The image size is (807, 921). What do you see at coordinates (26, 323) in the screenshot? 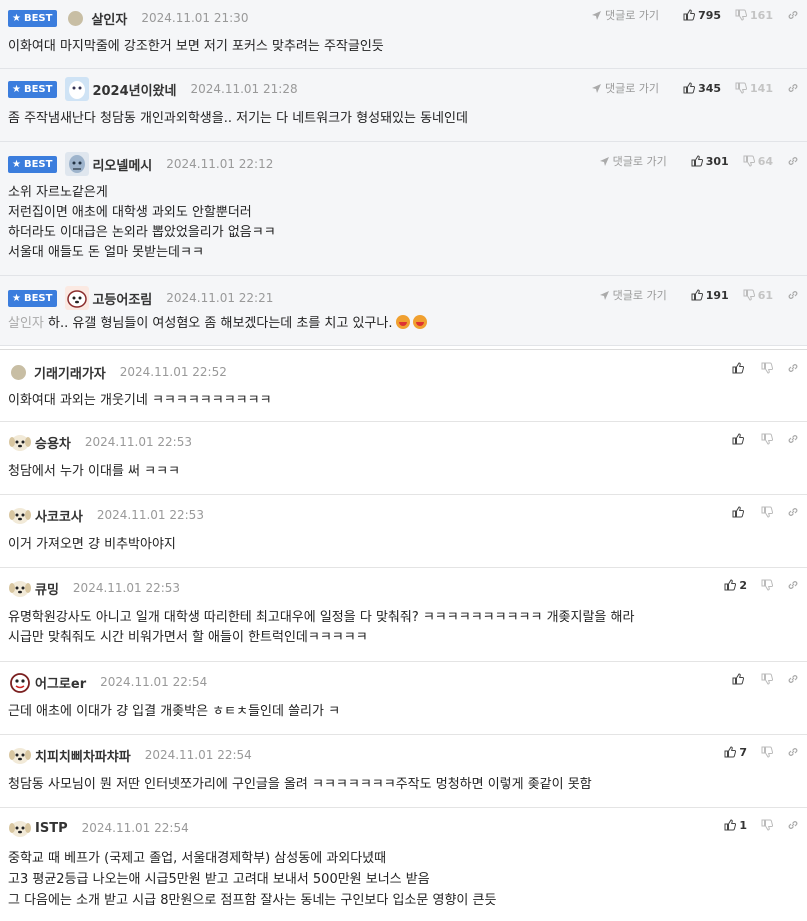
I see `mention-nickname: 살인자` at bounding box center [26, 323].